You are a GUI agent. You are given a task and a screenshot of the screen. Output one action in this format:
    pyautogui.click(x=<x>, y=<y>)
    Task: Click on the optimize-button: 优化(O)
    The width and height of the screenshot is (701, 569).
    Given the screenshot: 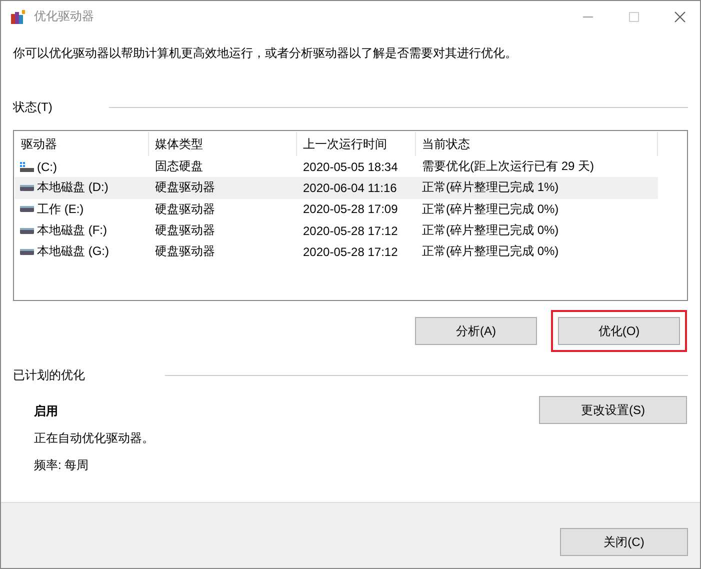 What is the action you would take?
    pyautogui.click(x=619, y=331)
    